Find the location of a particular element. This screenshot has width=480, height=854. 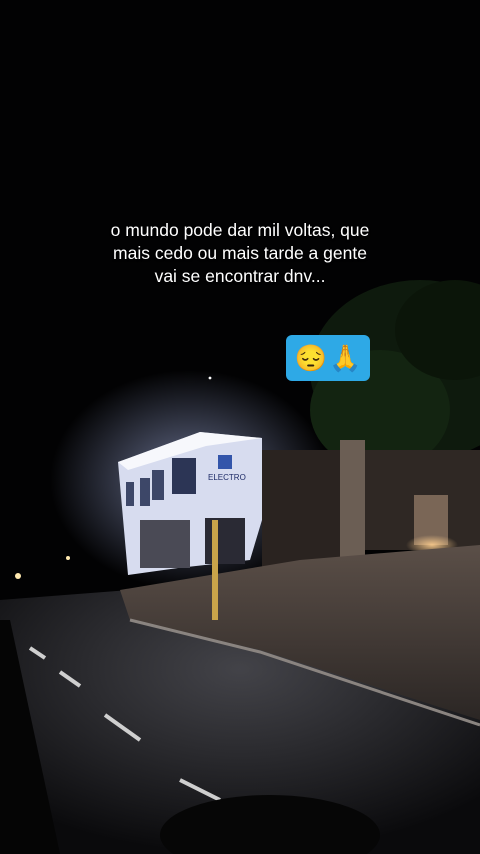

star is located at coordinates (210, 378).